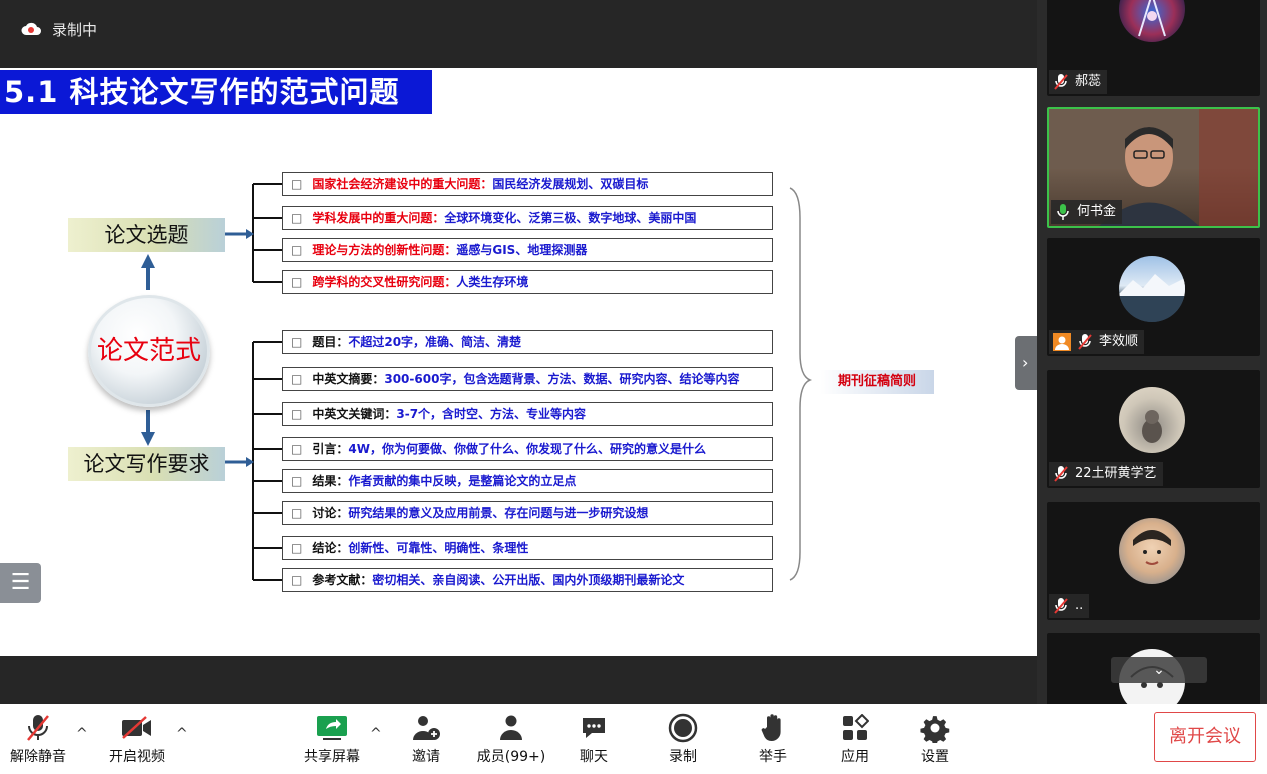 Image resolution: width=1267 pixels, height=774 pixels. Describe the element at coordinates (594, 728) in the screenshot. I see `chat-icon` at that location.